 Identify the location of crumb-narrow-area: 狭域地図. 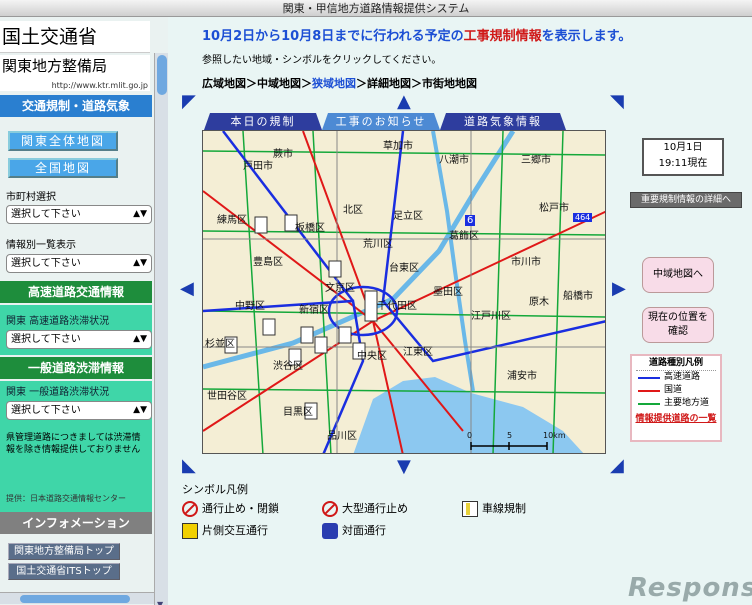
(334, 83).